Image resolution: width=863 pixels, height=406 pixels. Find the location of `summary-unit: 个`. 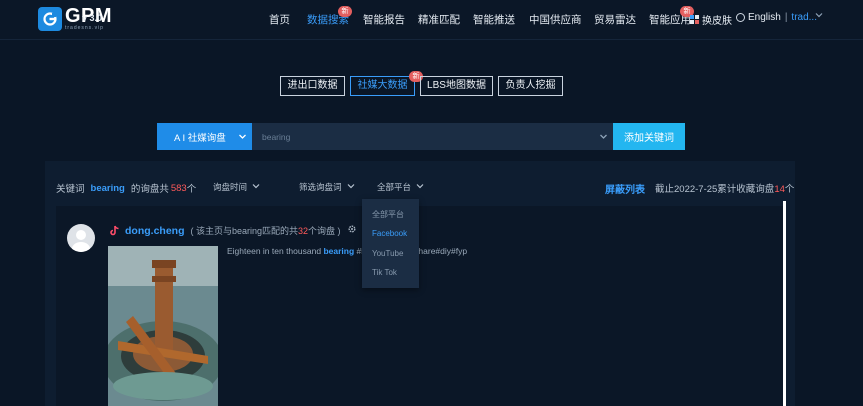

summary-unit: 个 is located at coordinates (191, 189).